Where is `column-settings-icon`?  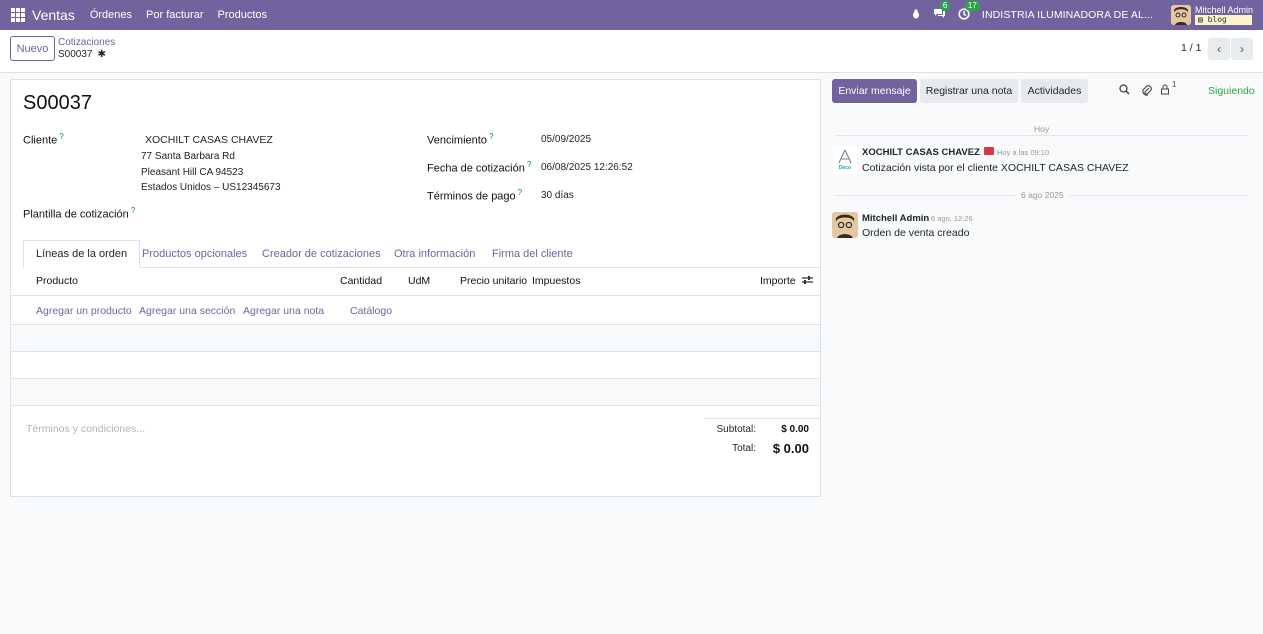
column-settings-icon is located at coordinates (807, 281).